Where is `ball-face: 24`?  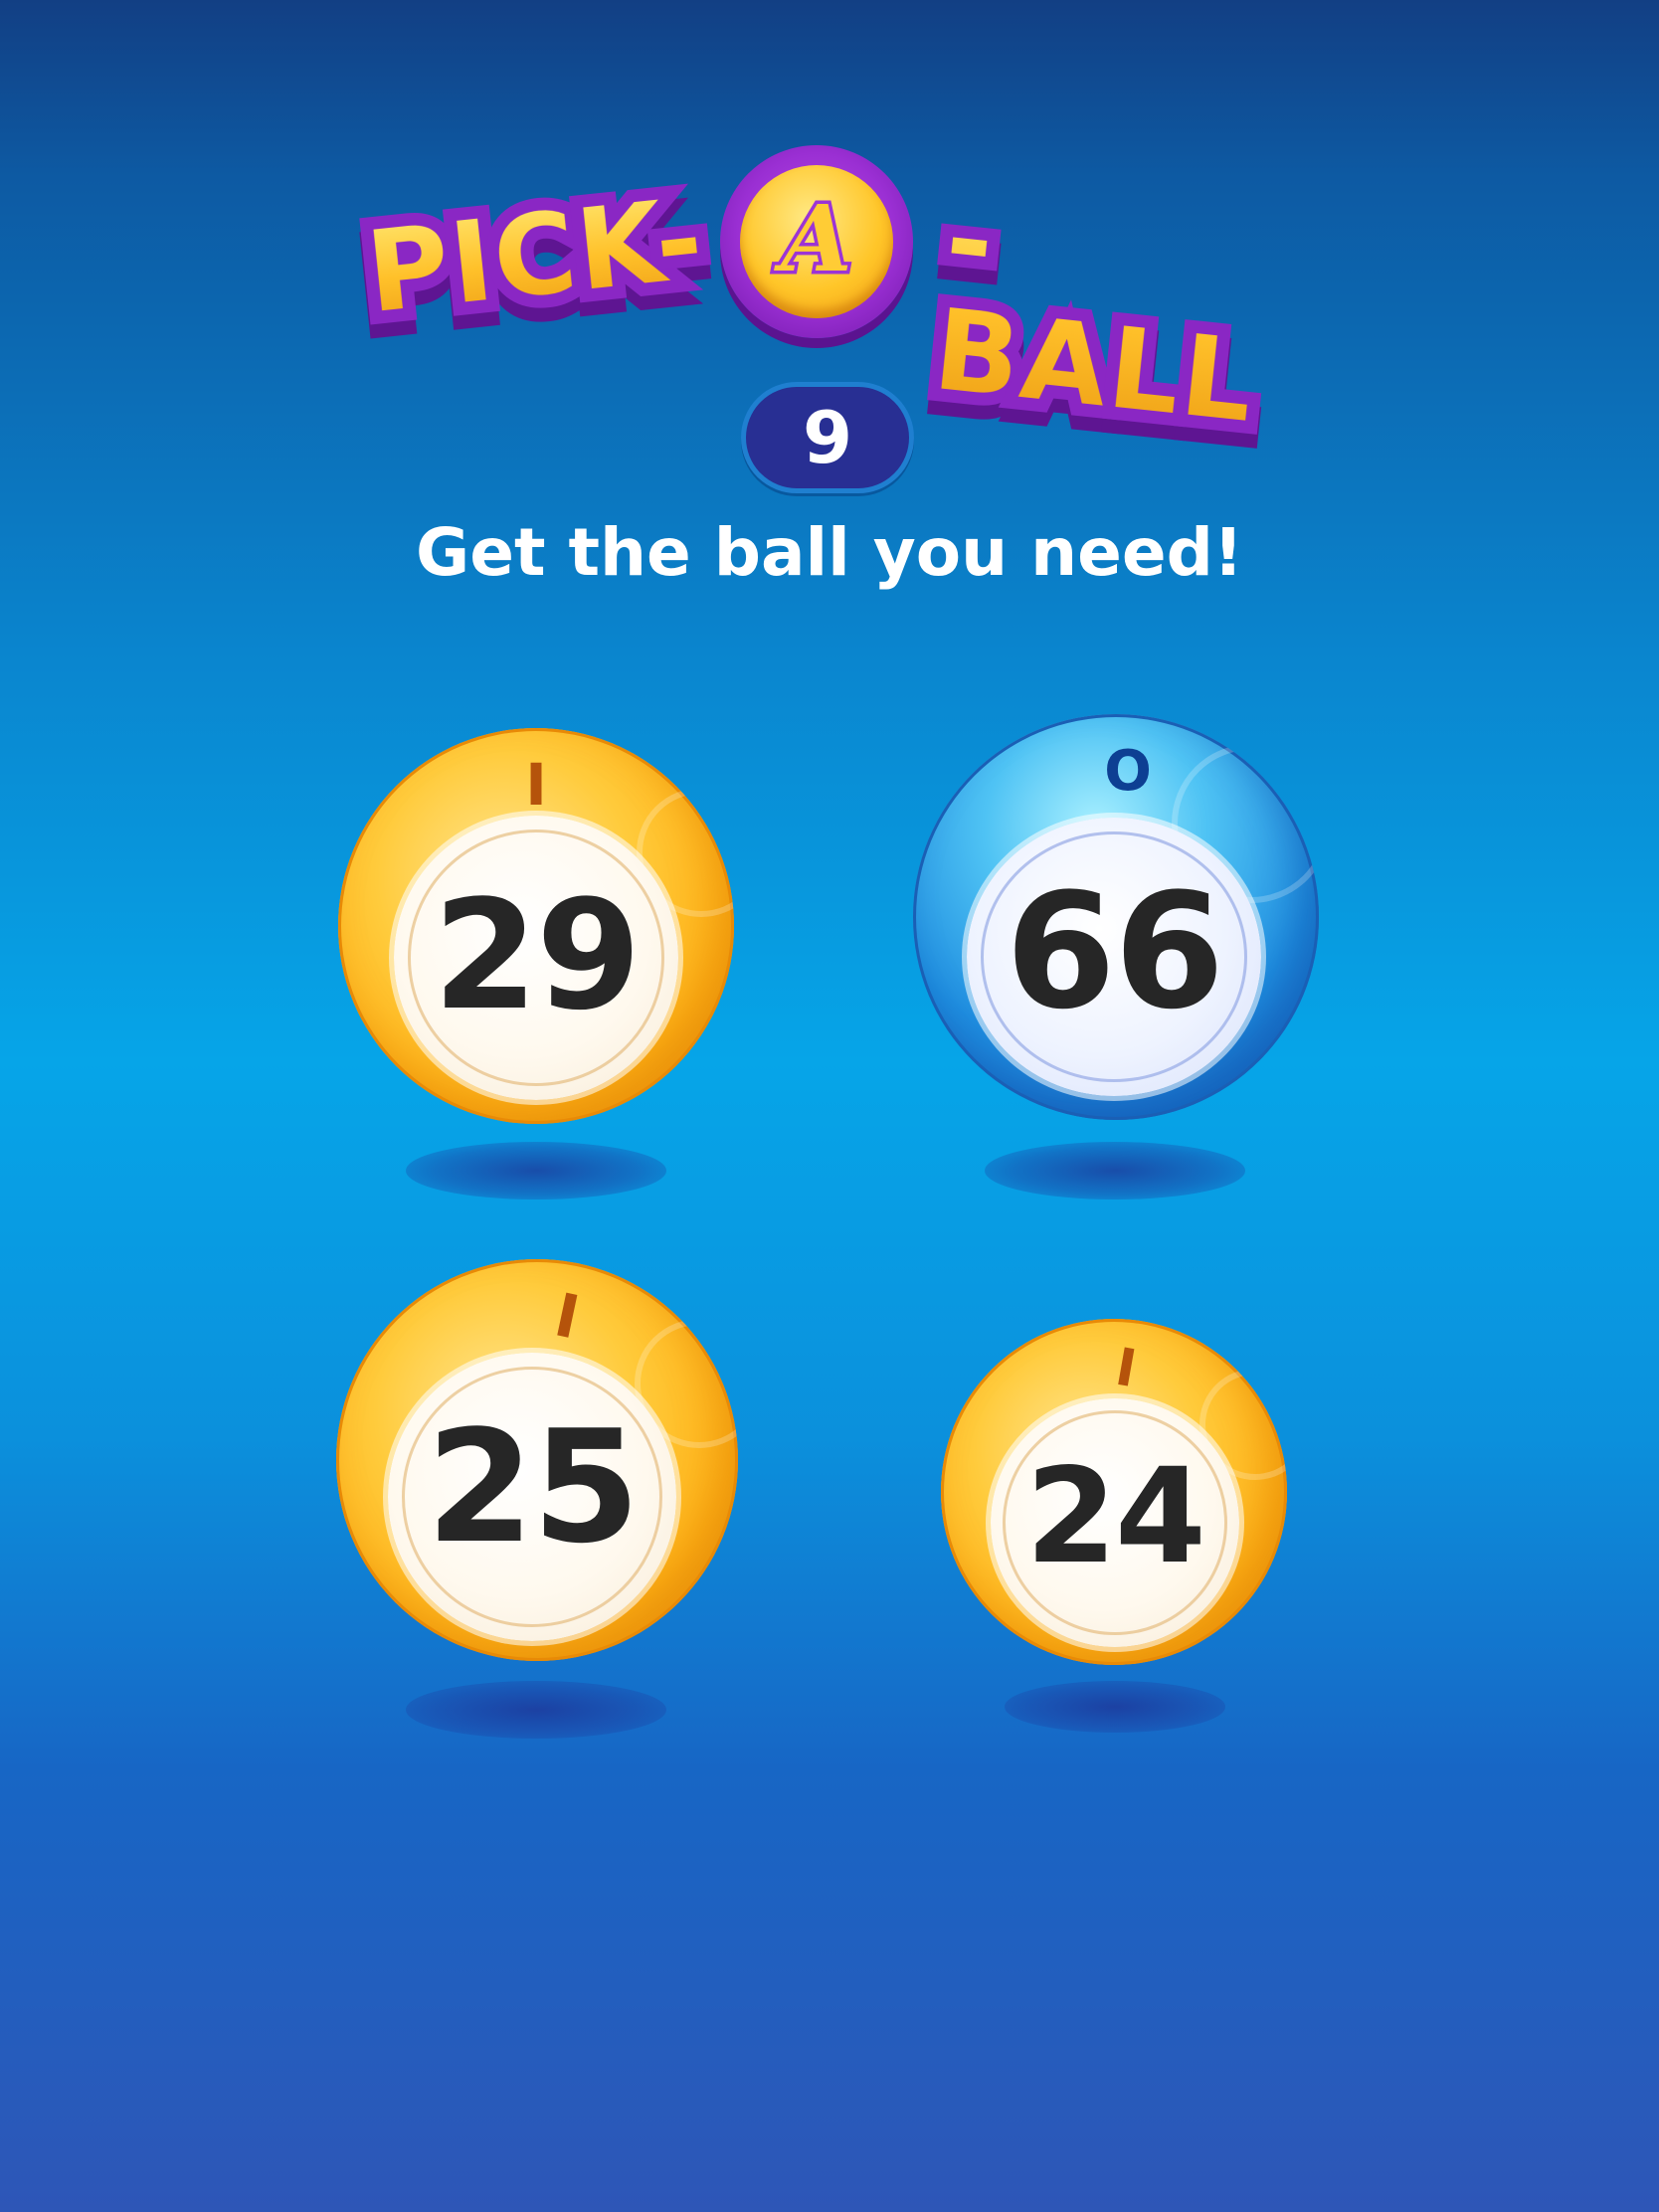
ball-face: 24 is located at coordinates (1115, 1522).